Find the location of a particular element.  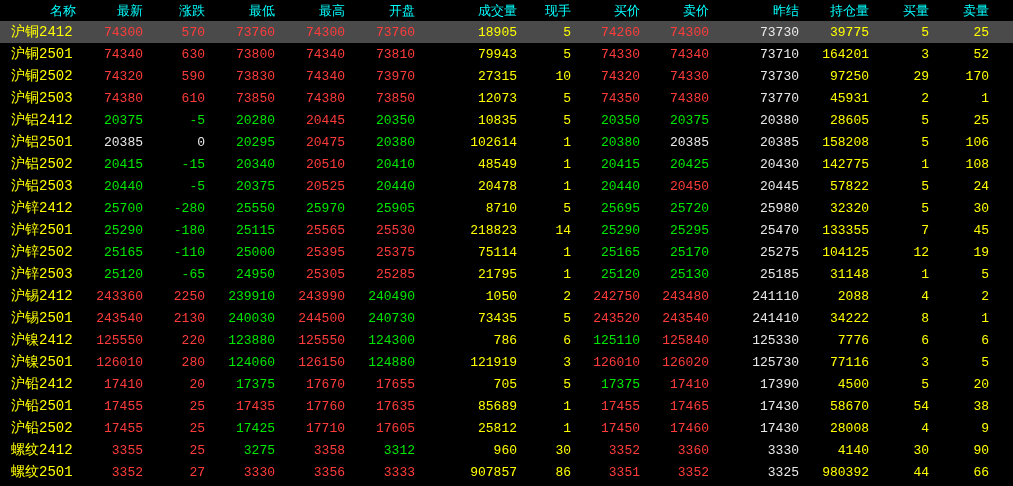

table-row: 沪铅2501 17455 25 17435 17760 17635 85689 1 17455 17465 17430 58670 54 38 is located at coordinates (506, 406).